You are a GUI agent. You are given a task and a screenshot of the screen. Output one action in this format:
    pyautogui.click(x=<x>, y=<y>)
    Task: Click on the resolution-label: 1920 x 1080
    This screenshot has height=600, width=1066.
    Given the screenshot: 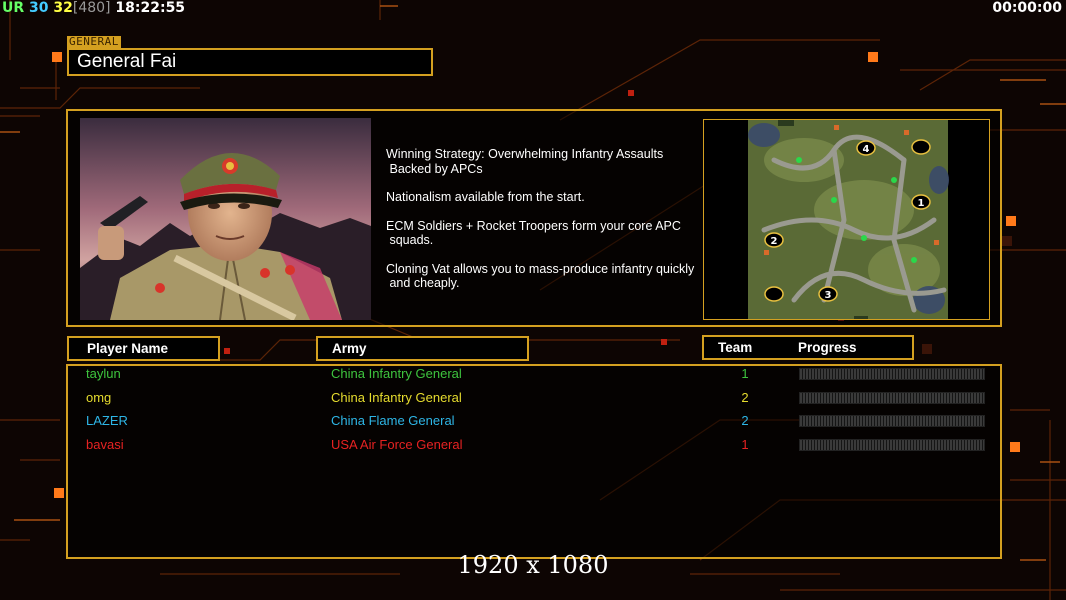 What is the action you would take?
    pyautogui.click(x=533, y=565)
    